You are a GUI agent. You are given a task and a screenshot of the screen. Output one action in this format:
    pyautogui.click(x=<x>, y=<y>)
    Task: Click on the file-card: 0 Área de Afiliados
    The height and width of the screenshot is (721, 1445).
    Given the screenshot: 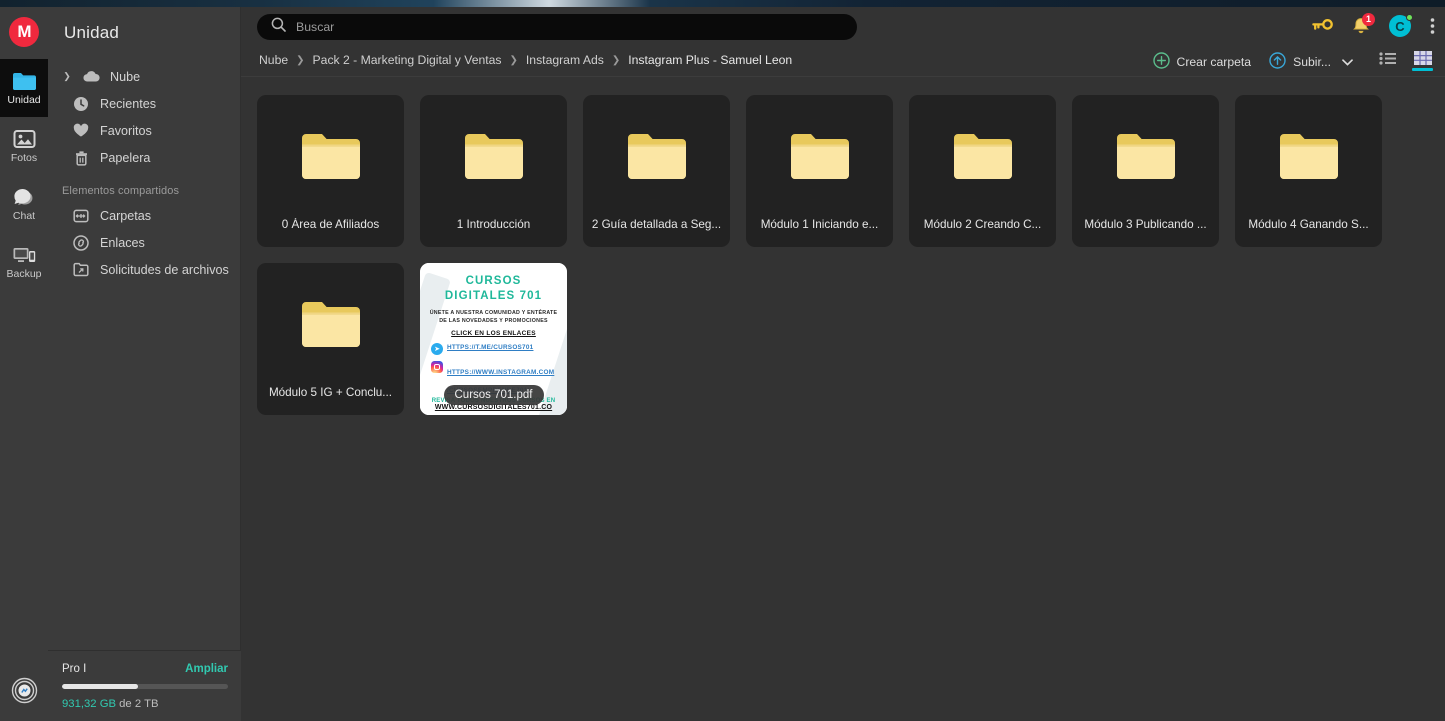 What is the action you would take?
    pyautogui.click(x=330, y=171)
    